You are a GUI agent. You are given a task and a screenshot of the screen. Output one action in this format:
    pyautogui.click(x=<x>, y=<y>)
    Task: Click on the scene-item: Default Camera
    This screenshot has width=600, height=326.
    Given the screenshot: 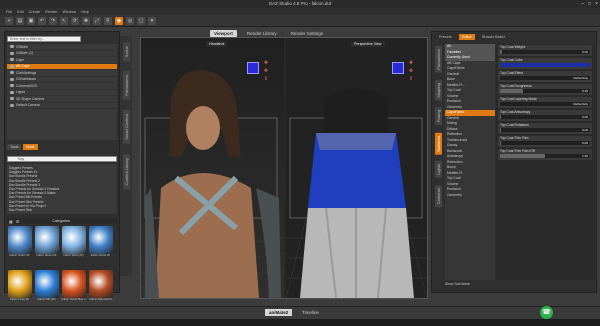 What is the action you would take?
    pyautogui.click(x=62, y=106)
    